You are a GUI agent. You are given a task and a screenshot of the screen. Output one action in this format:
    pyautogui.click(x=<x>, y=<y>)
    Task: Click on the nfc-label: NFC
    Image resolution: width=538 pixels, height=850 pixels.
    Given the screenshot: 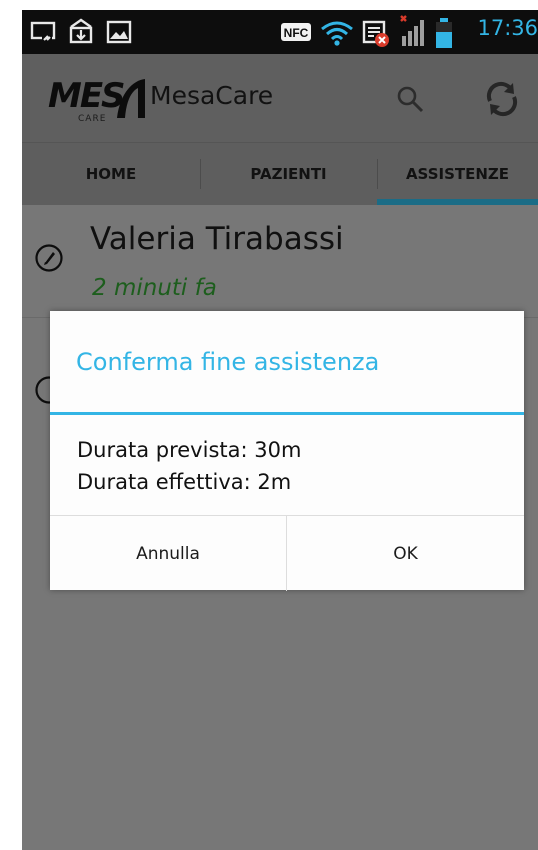 What is the action you would take?
    pyautogui.click(x=296, y=33)
    